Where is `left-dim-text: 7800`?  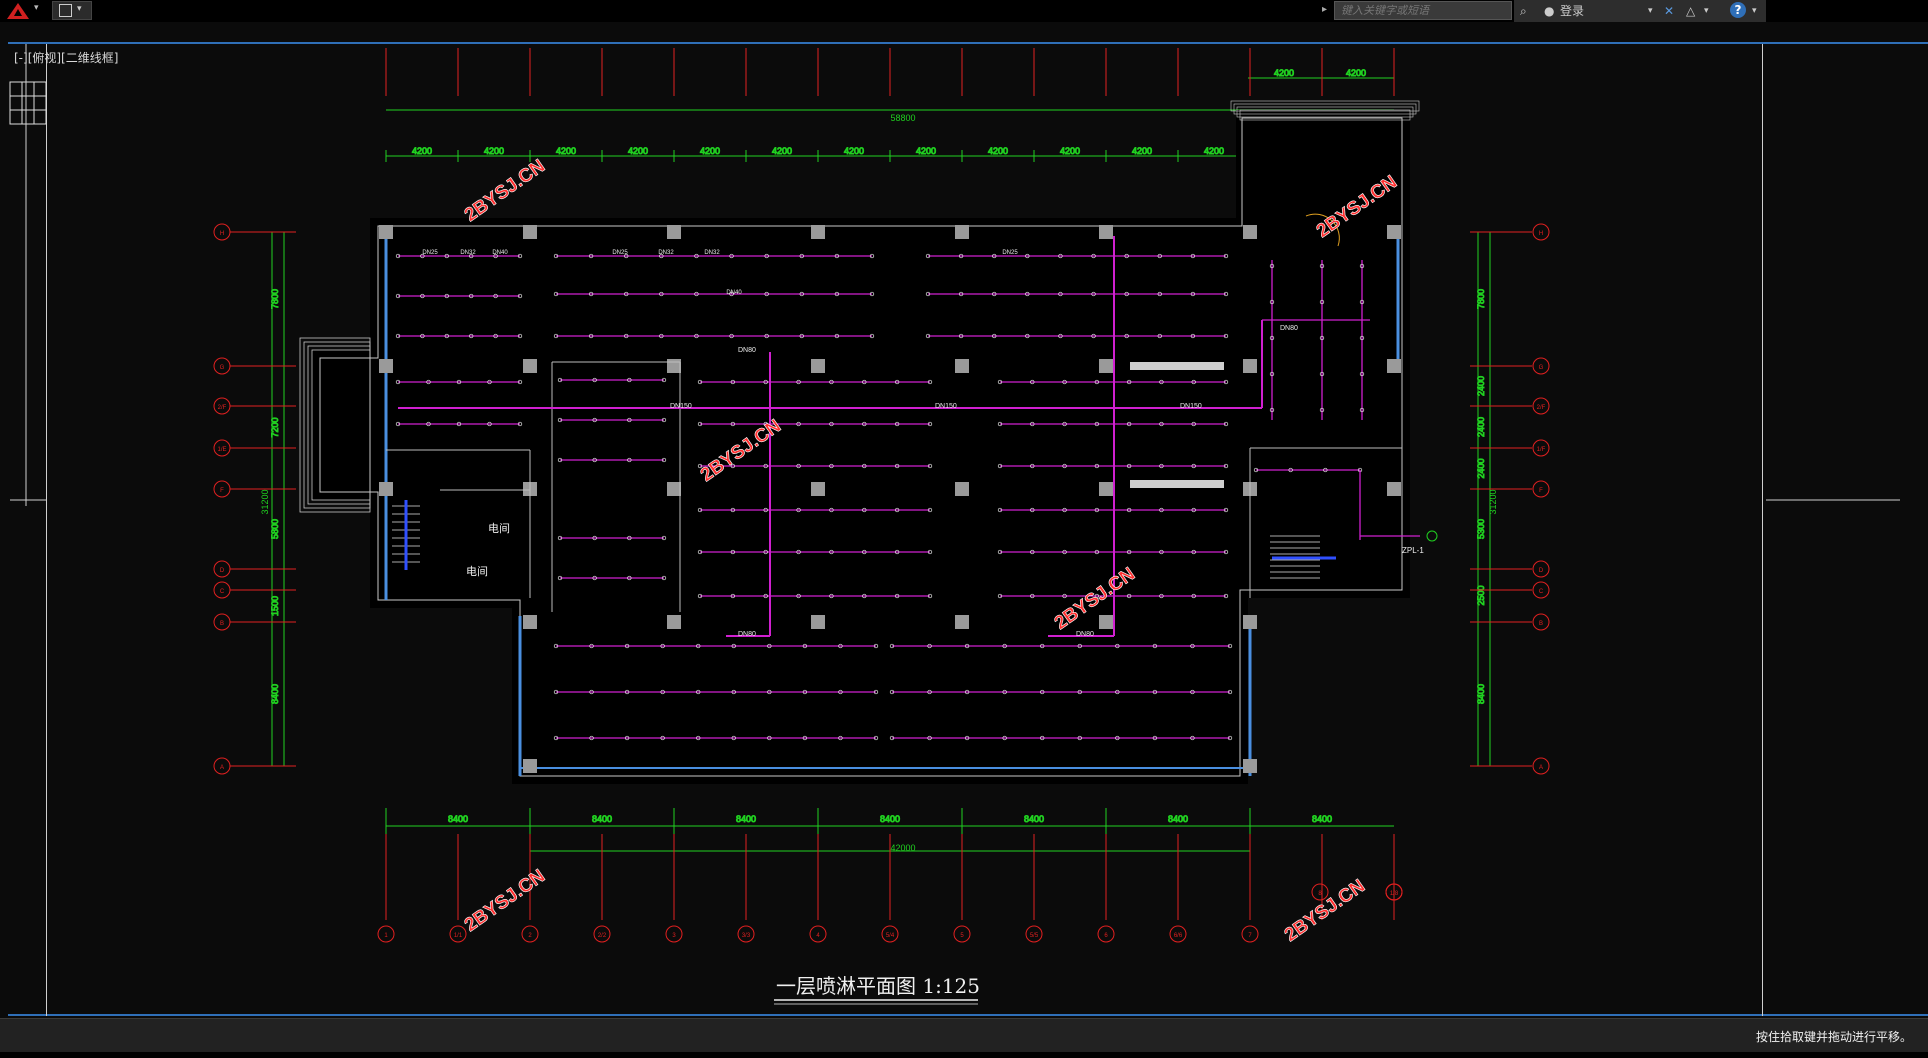 left-dim-text: 7800 is located at coordinates (275, 299).